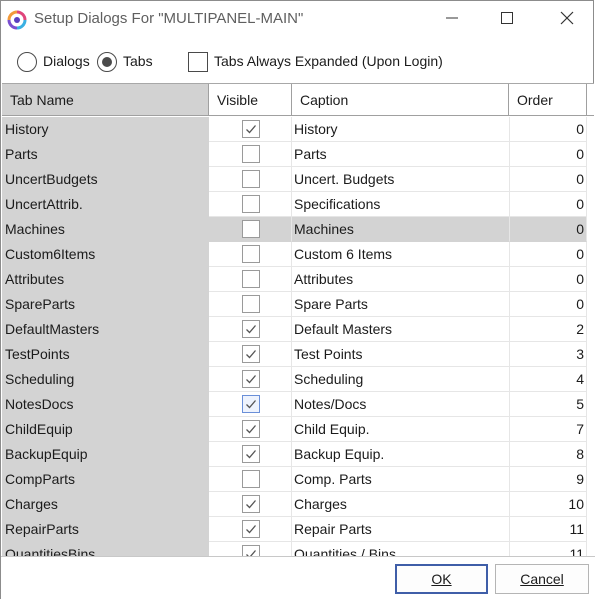 Image resolution: width=595 pixels, height=601 pixels. I want to click on order-cell: 5, so click(548, 404).